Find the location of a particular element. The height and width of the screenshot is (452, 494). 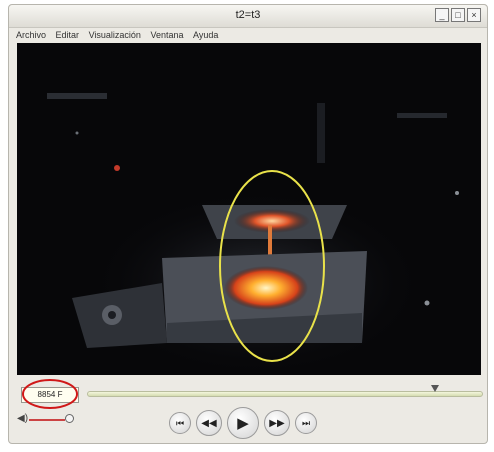

title-bar: t2=t3 _ □ × is located at coordinates (248, 16).